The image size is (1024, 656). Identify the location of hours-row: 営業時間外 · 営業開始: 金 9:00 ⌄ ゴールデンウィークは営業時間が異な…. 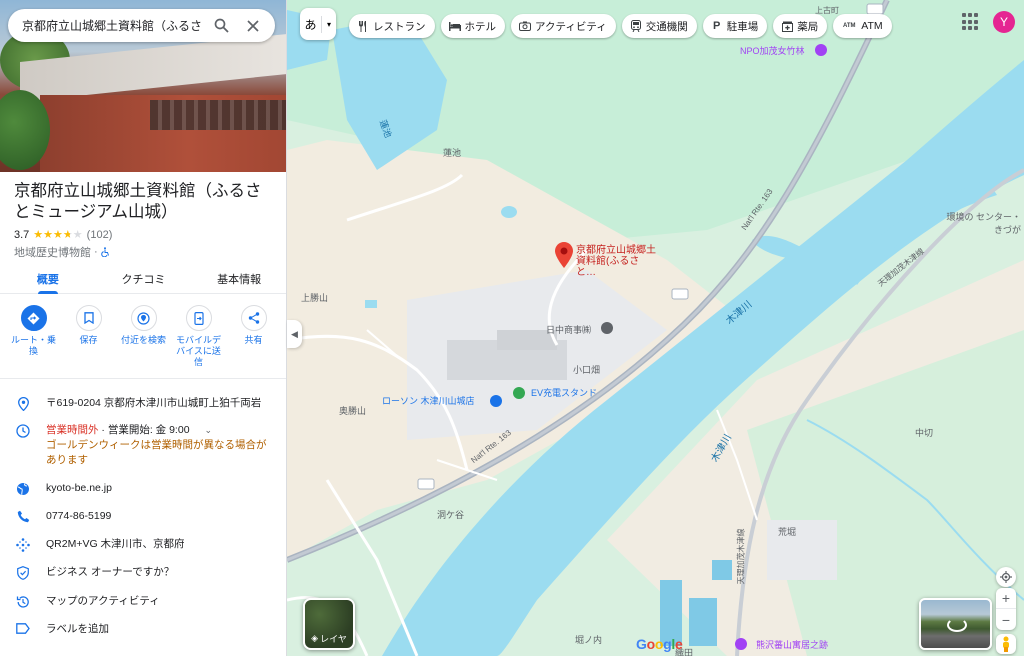
(143, 445).